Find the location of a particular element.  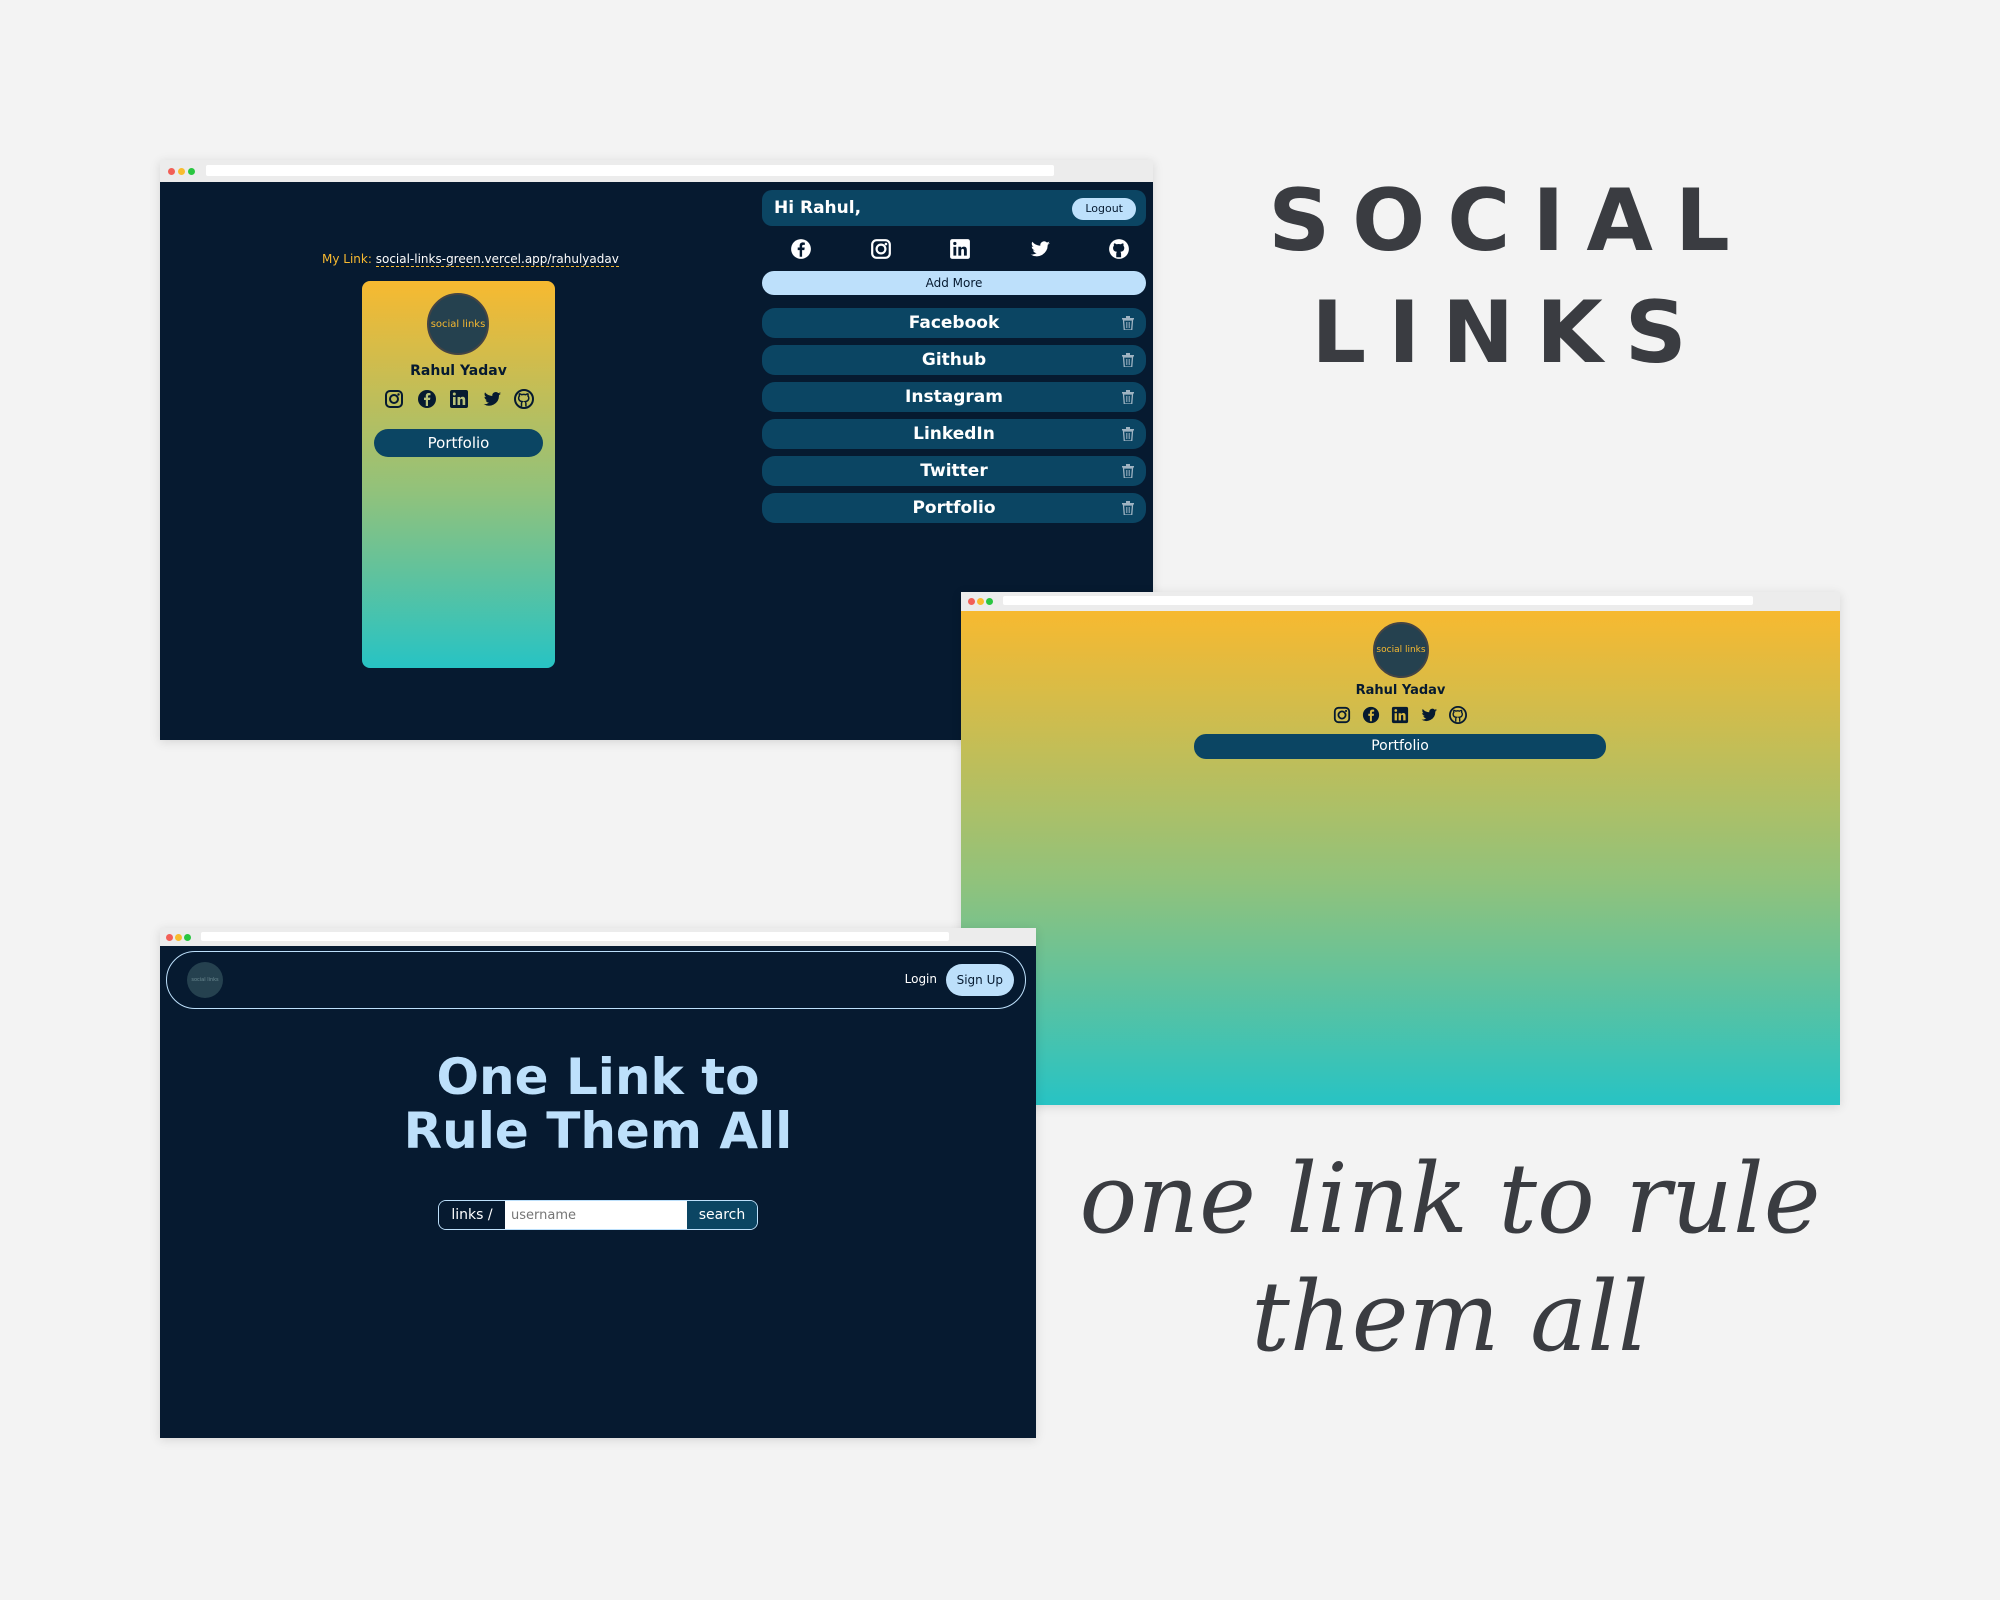

profile-window: social links Rahul Yadav Portfolio is located at coordinates (1400, 848).